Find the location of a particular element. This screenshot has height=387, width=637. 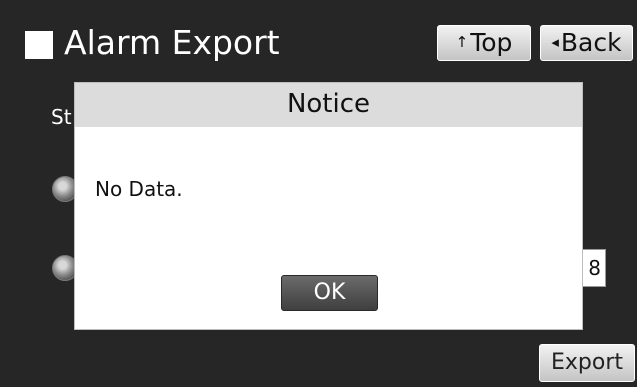

top-button: ↑ Top is located at coordinates (484, 43).